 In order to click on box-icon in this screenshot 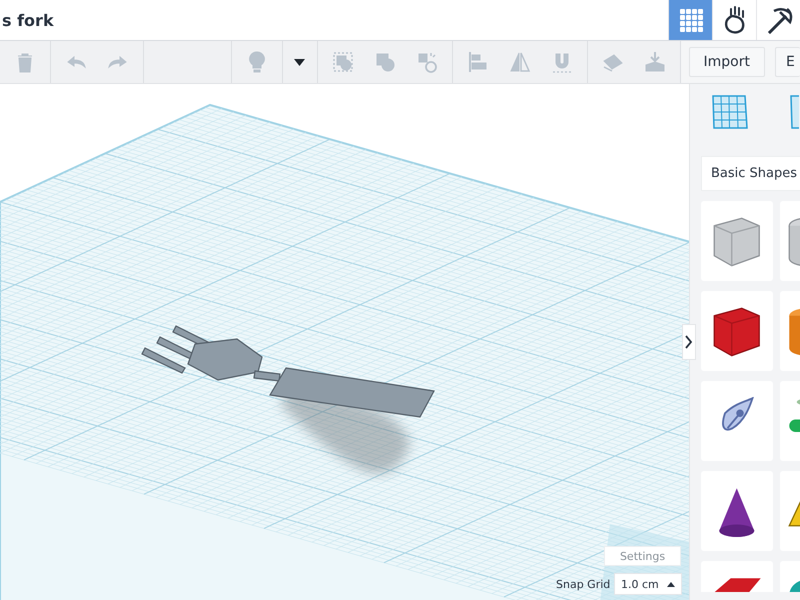, I will do `click(737, 332)`.